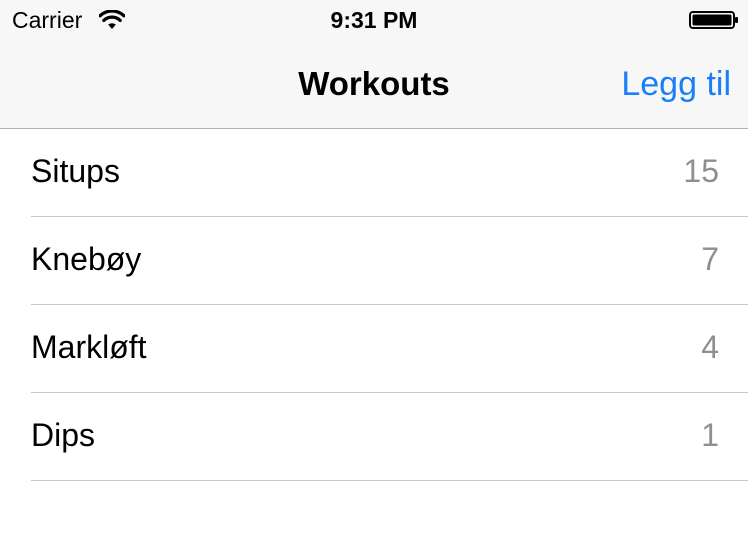  What do you see at coordinates (389, 480) in the screenshot?
I see `row-separator` at bounding box center [389, 480].